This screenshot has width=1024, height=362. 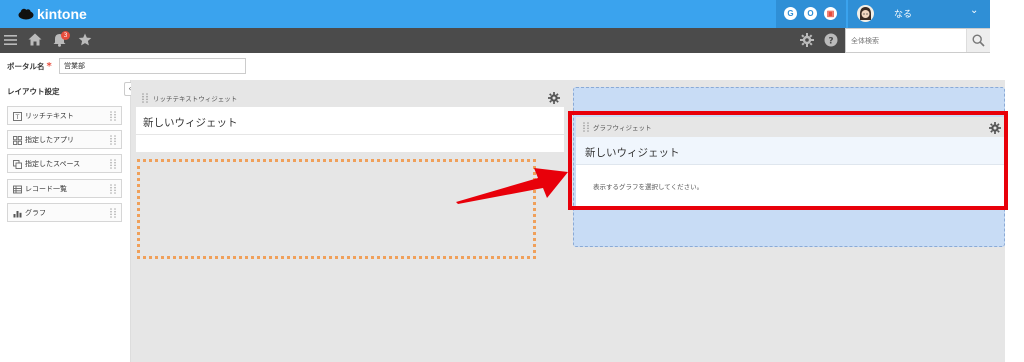 I want to click on widget-header: リッチテキストウィジェット, so click(x=350, y=97).